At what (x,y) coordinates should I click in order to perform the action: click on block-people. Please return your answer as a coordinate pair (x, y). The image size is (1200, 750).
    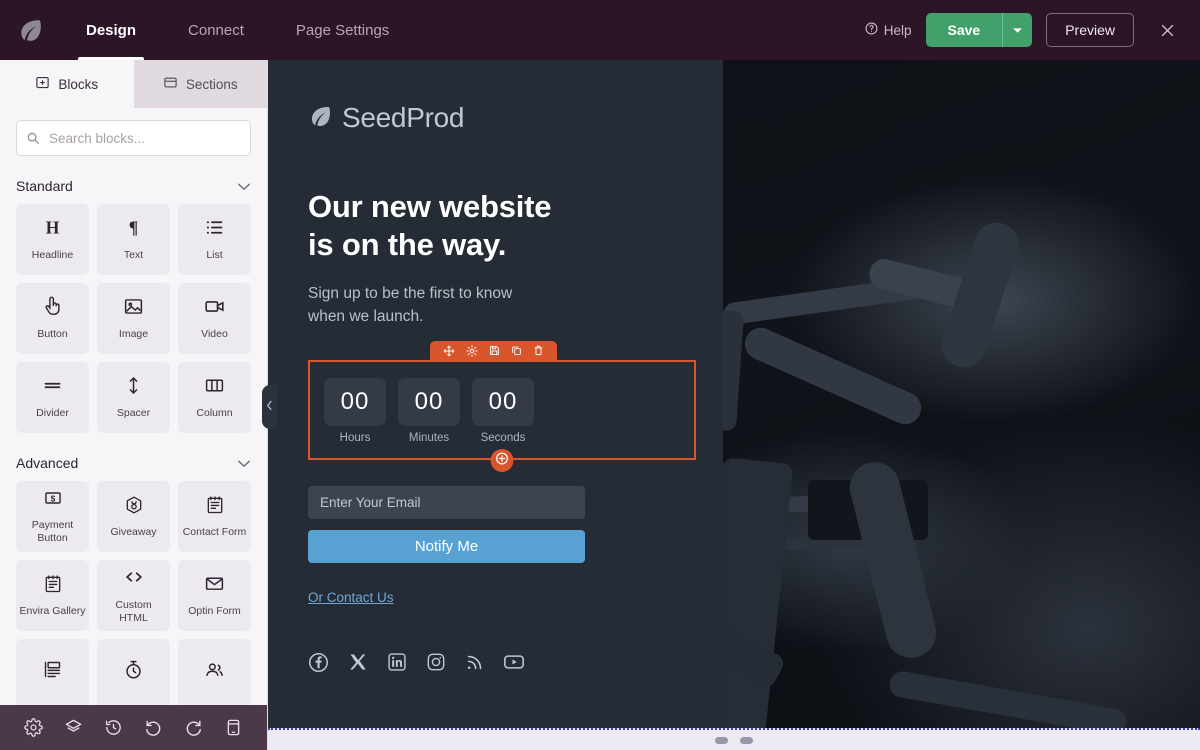
    Looking at the image, I should click on (214, 672).